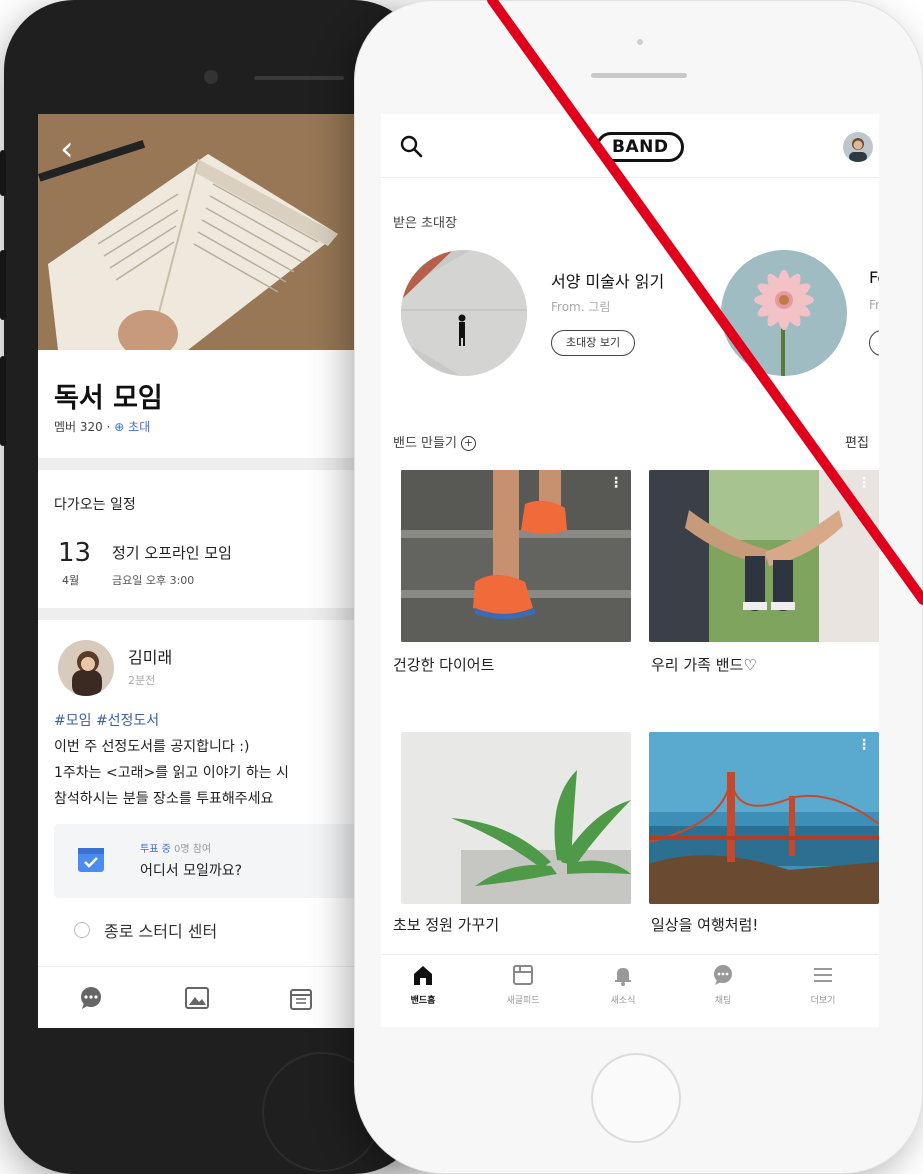  I want to click on search-icon, so click(411, 146).